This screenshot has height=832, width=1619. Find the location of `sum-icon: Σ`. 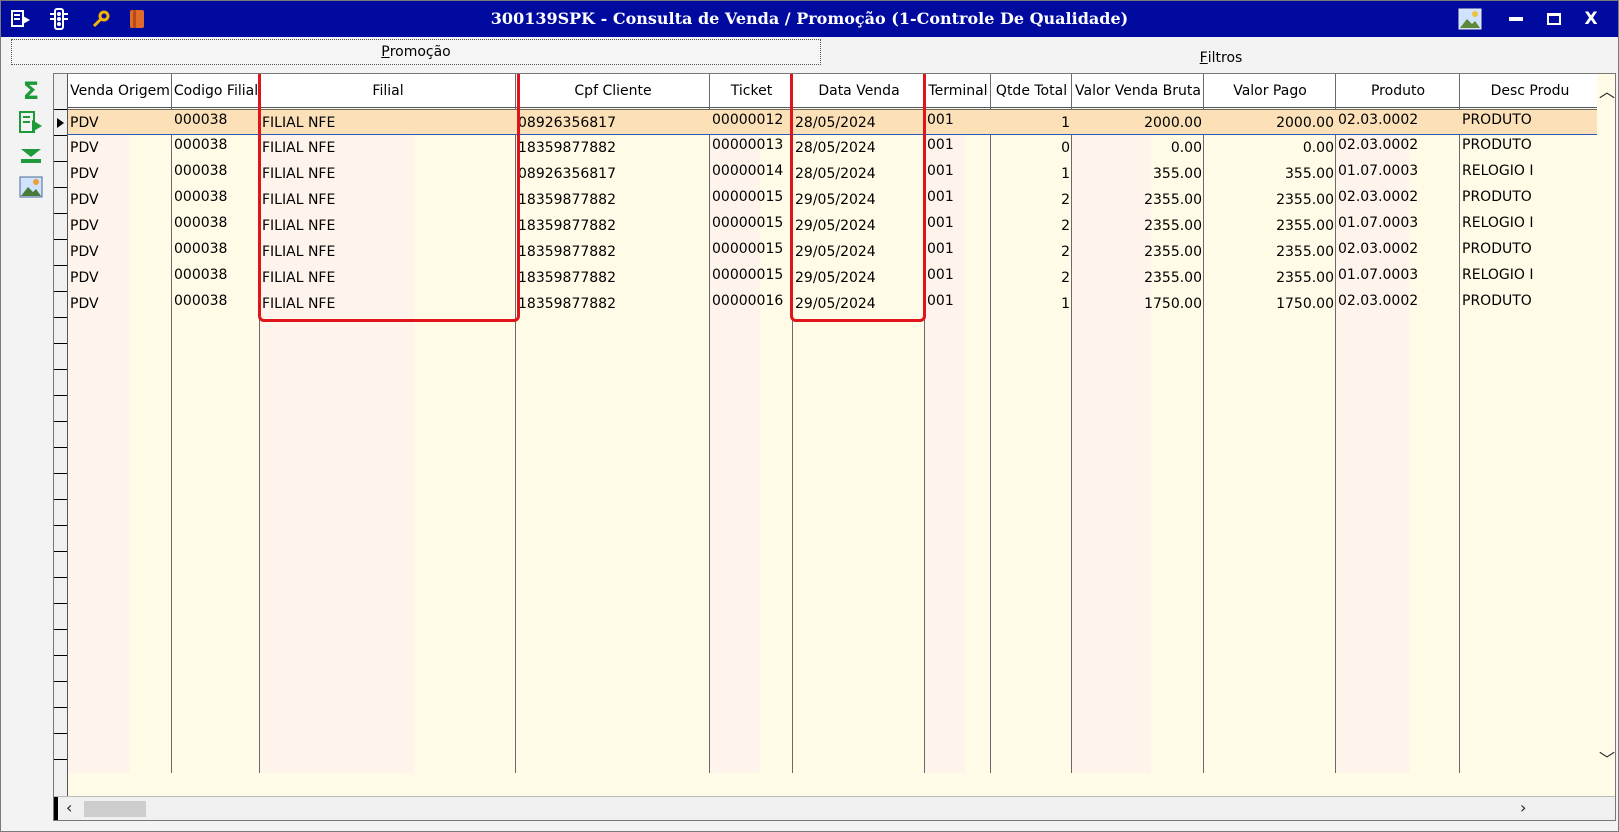

sum-icon: Σ is located at coordinates (31, 91).